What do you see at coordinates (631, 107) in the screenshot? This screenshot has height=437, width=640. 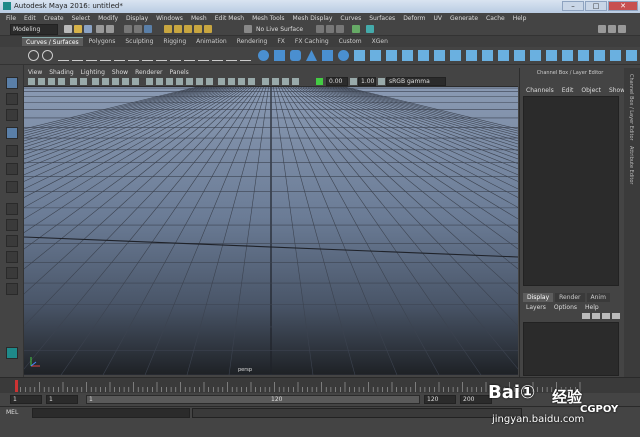 I see `side-tab-channel-box: Channel Box / Layer Editor` at bounding box center [631, 107].